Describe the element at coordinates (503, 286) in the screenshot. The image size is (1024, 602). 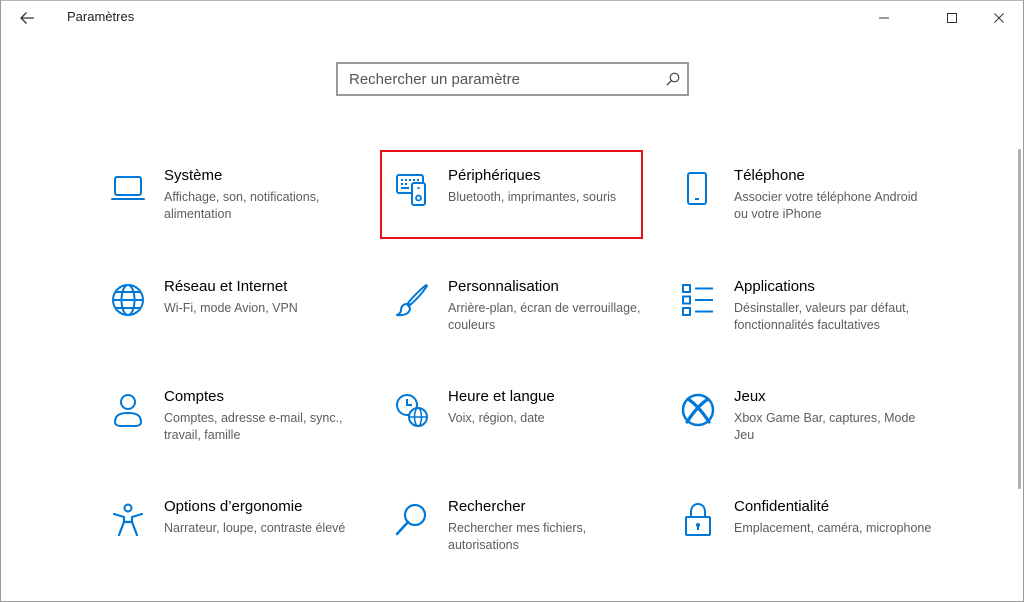
I see `tile-name: Personnalisation` at that location.